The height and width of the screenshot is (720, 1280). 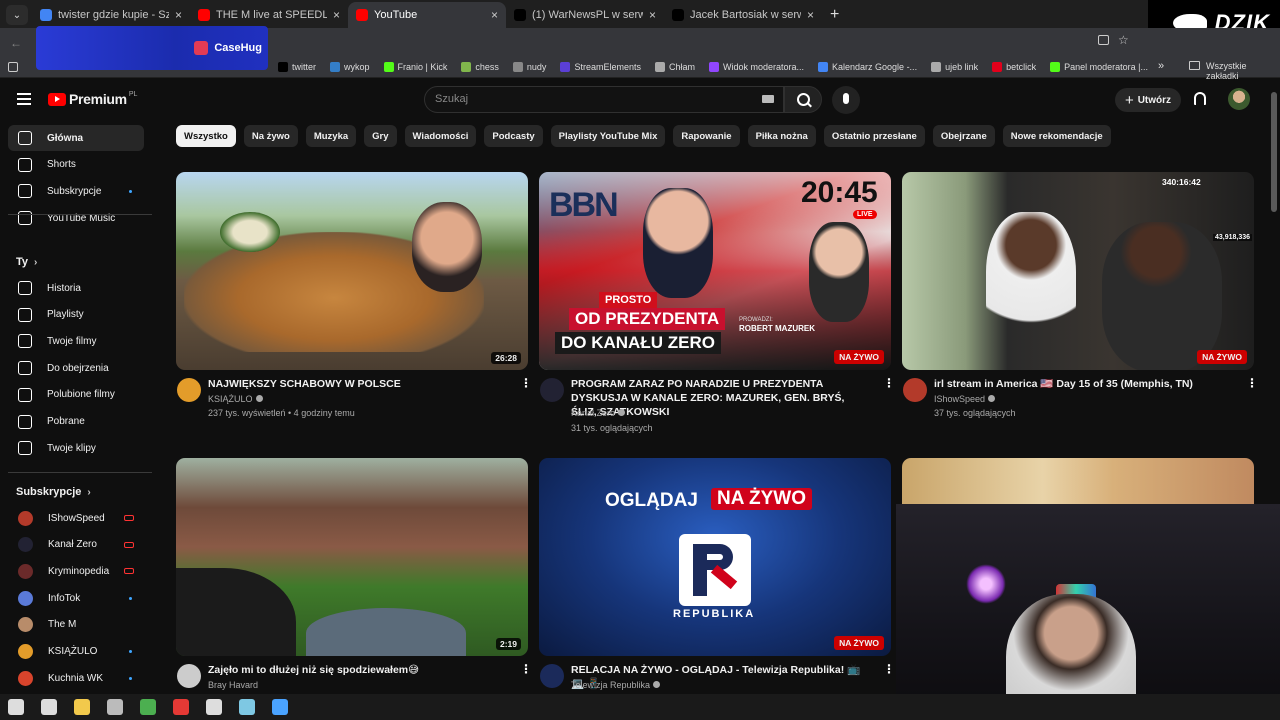 What do you see at coordinates (82, 707) in the screenshot?
I see `file-explorer-icon` at bounding box center [82, 707].